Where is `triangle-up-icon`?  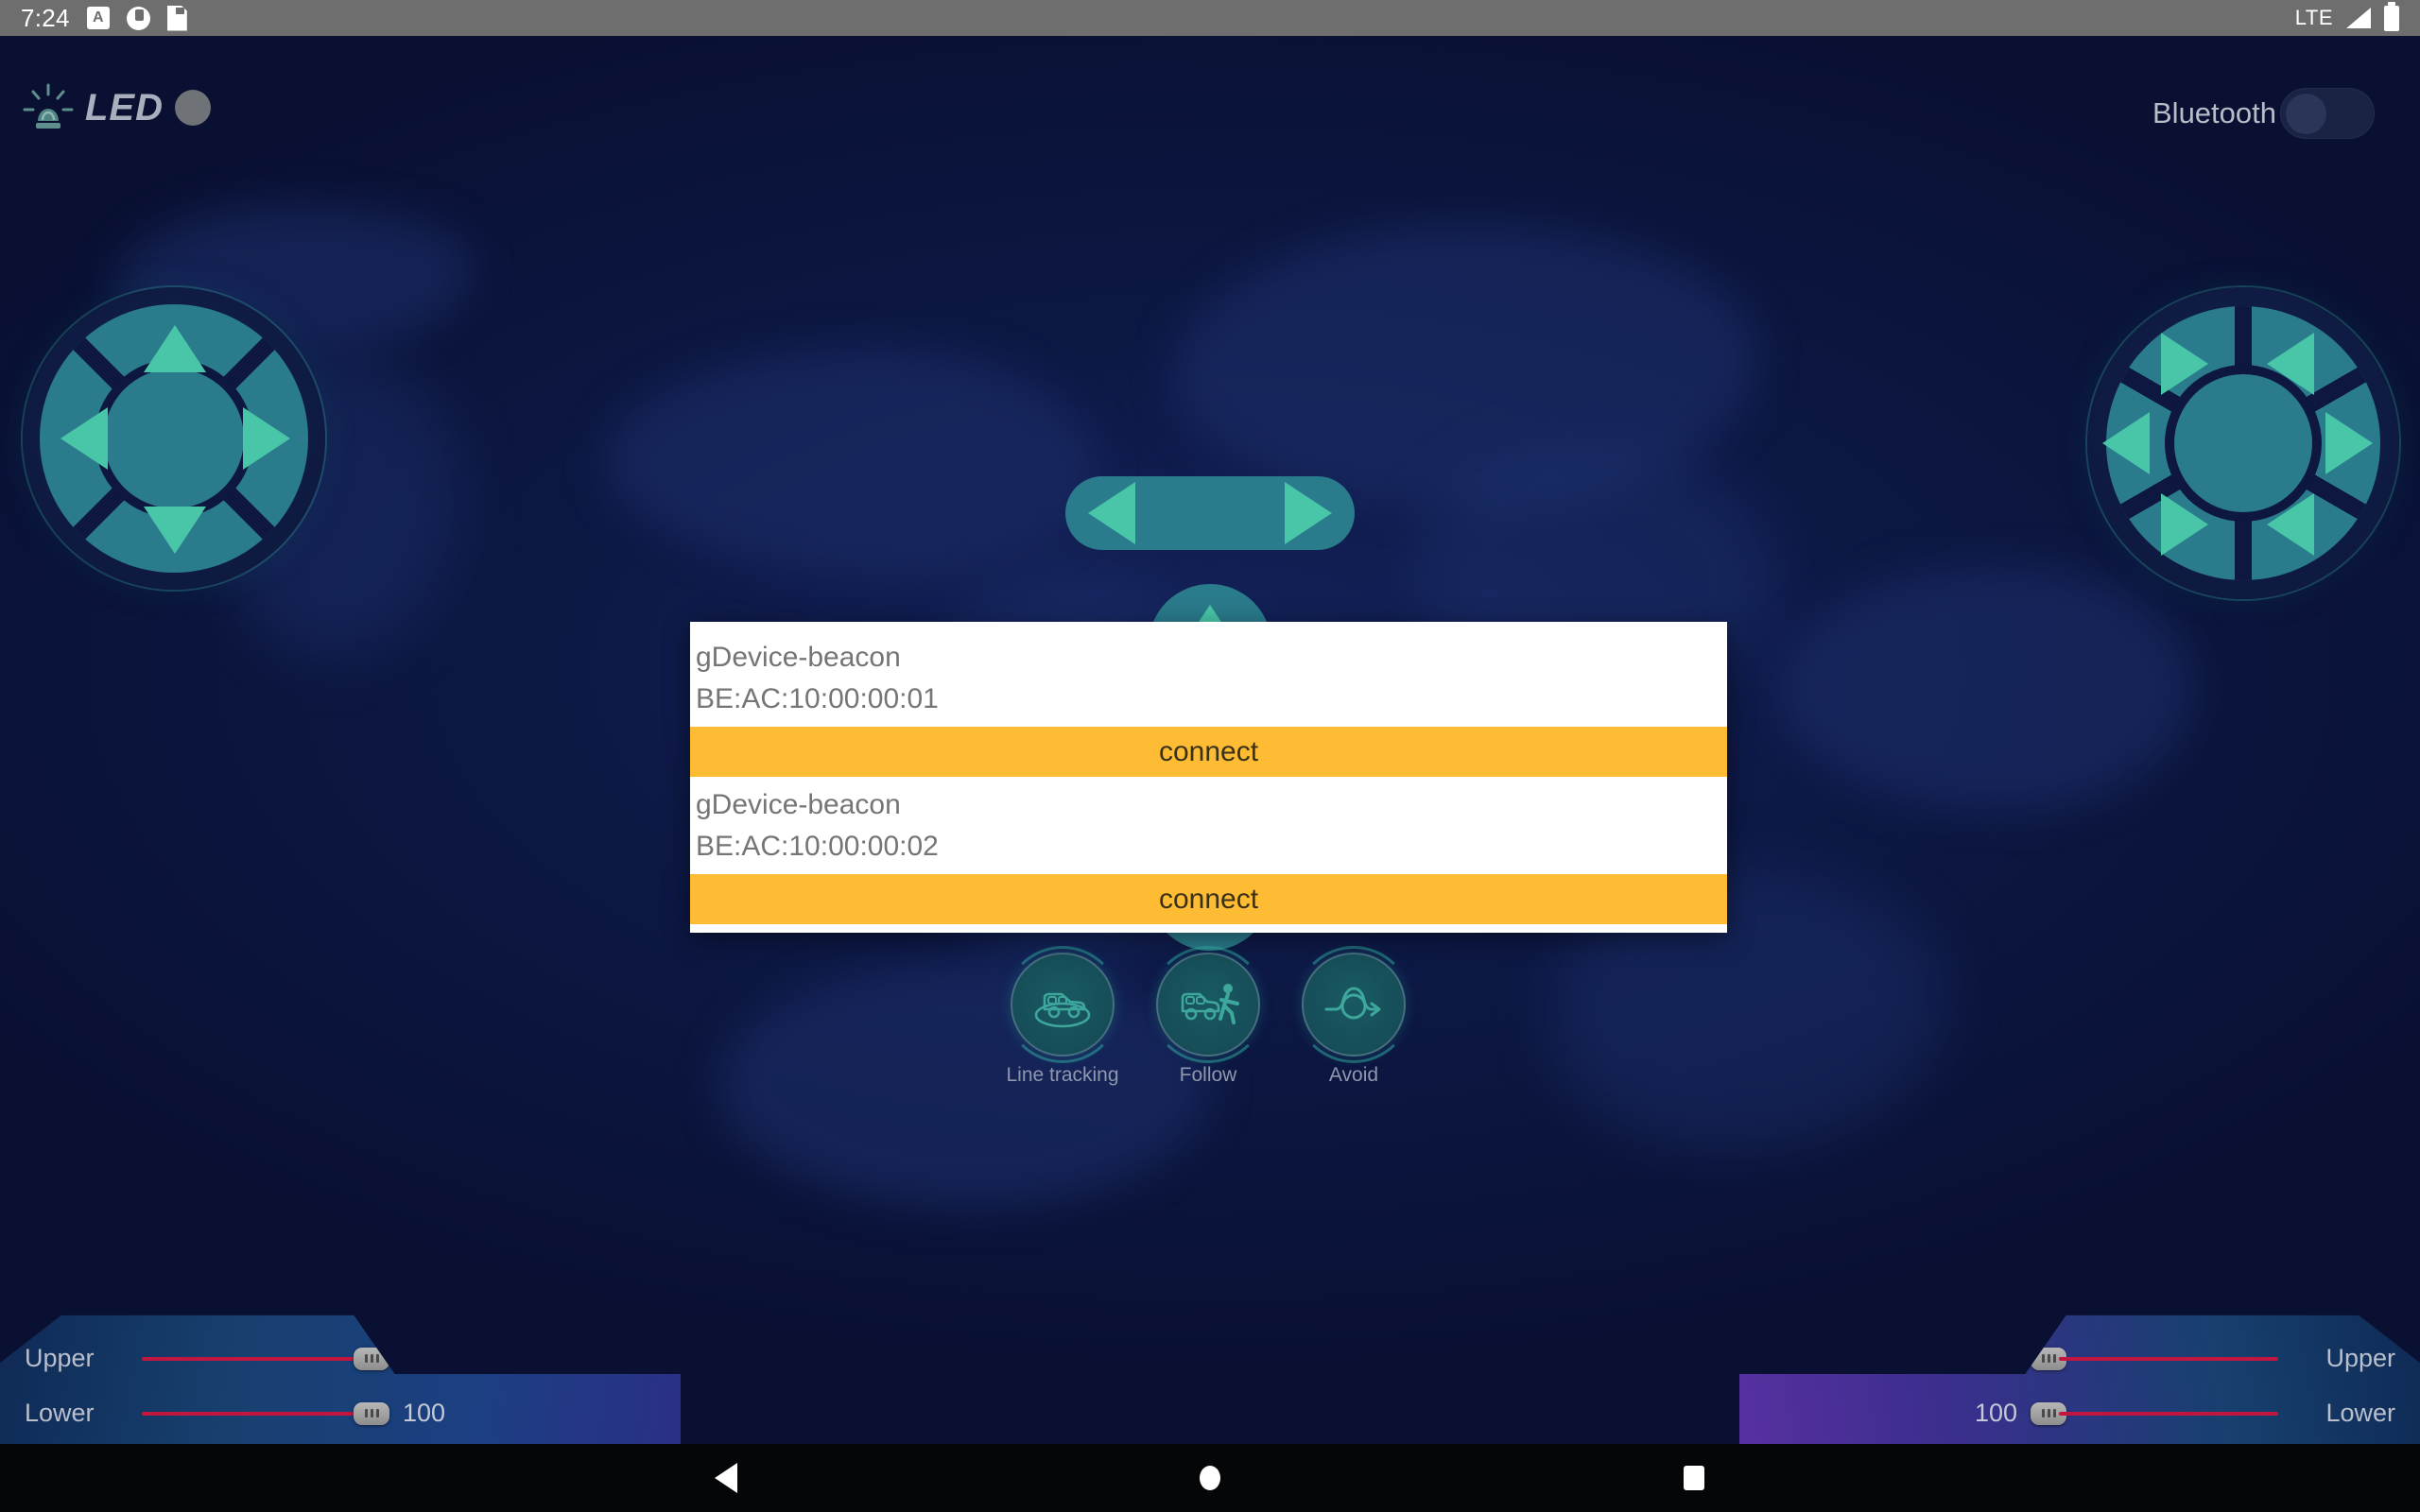 triangle-up-icon is located at coordinates (175, 348).